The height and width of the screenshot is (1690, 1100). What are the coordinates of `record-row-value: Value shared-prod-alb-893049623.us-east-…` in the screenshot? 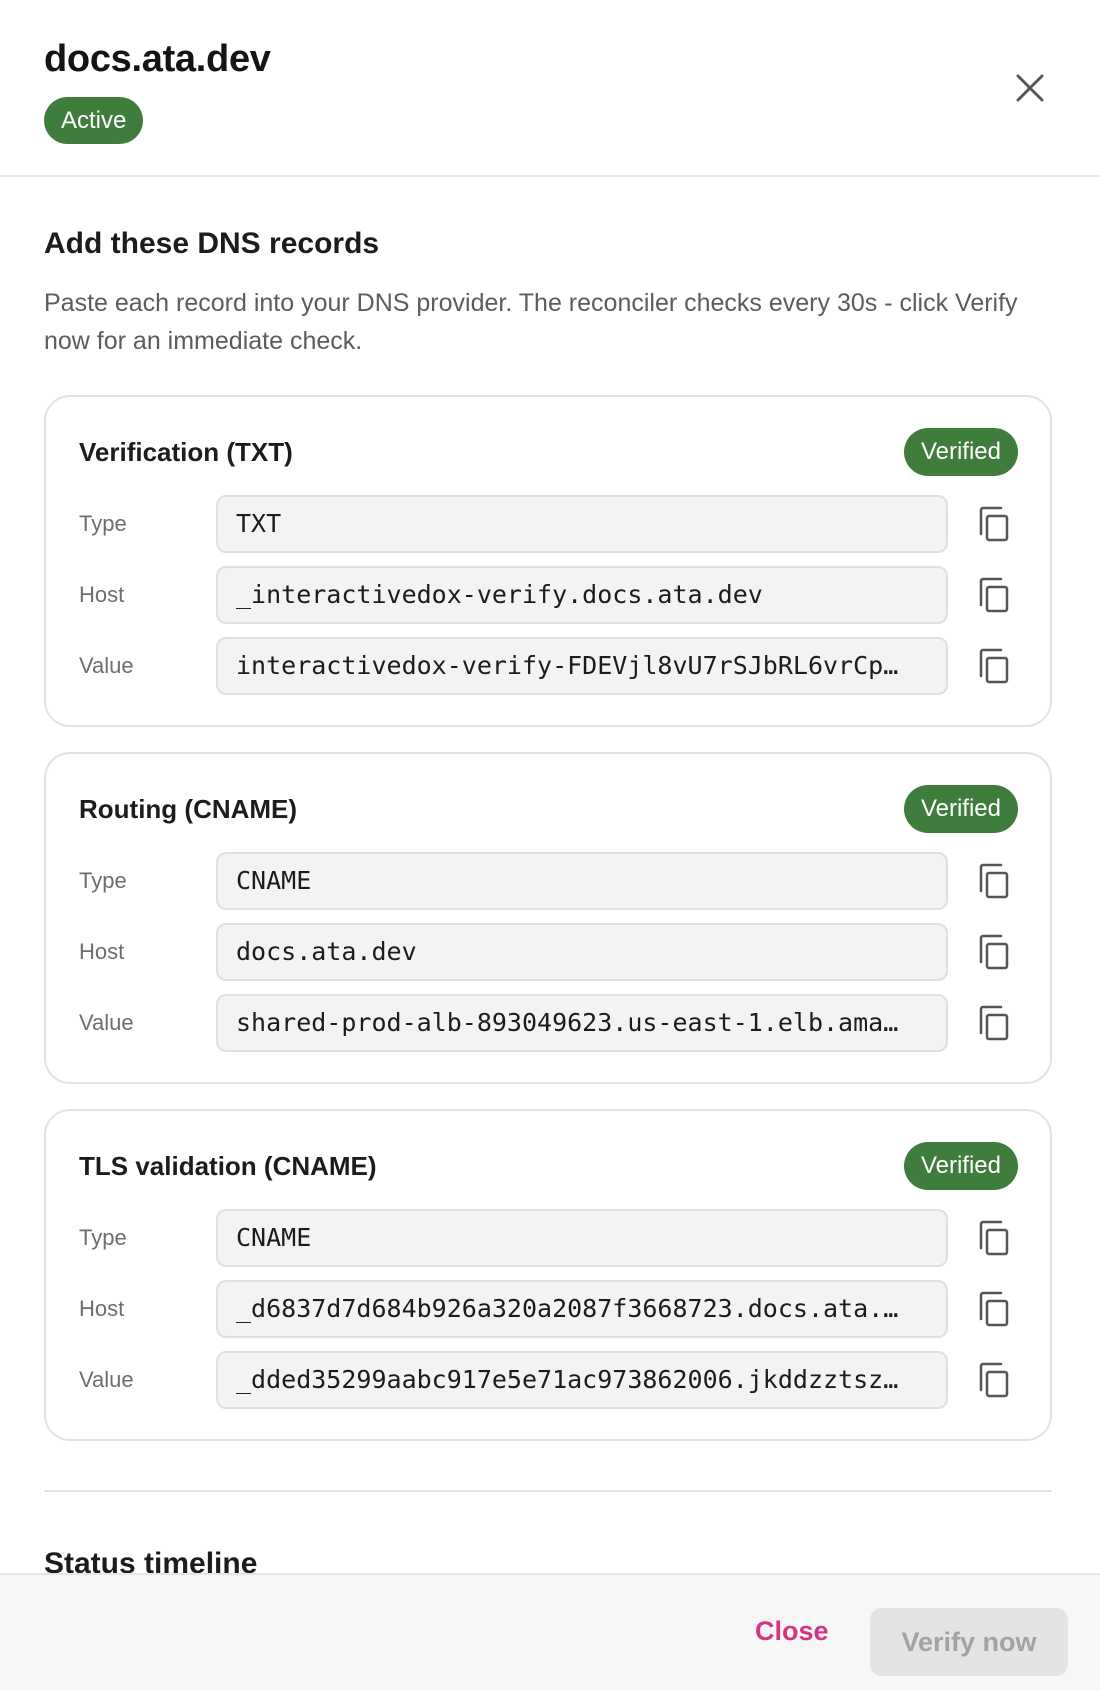 It's located at (550, 1023).